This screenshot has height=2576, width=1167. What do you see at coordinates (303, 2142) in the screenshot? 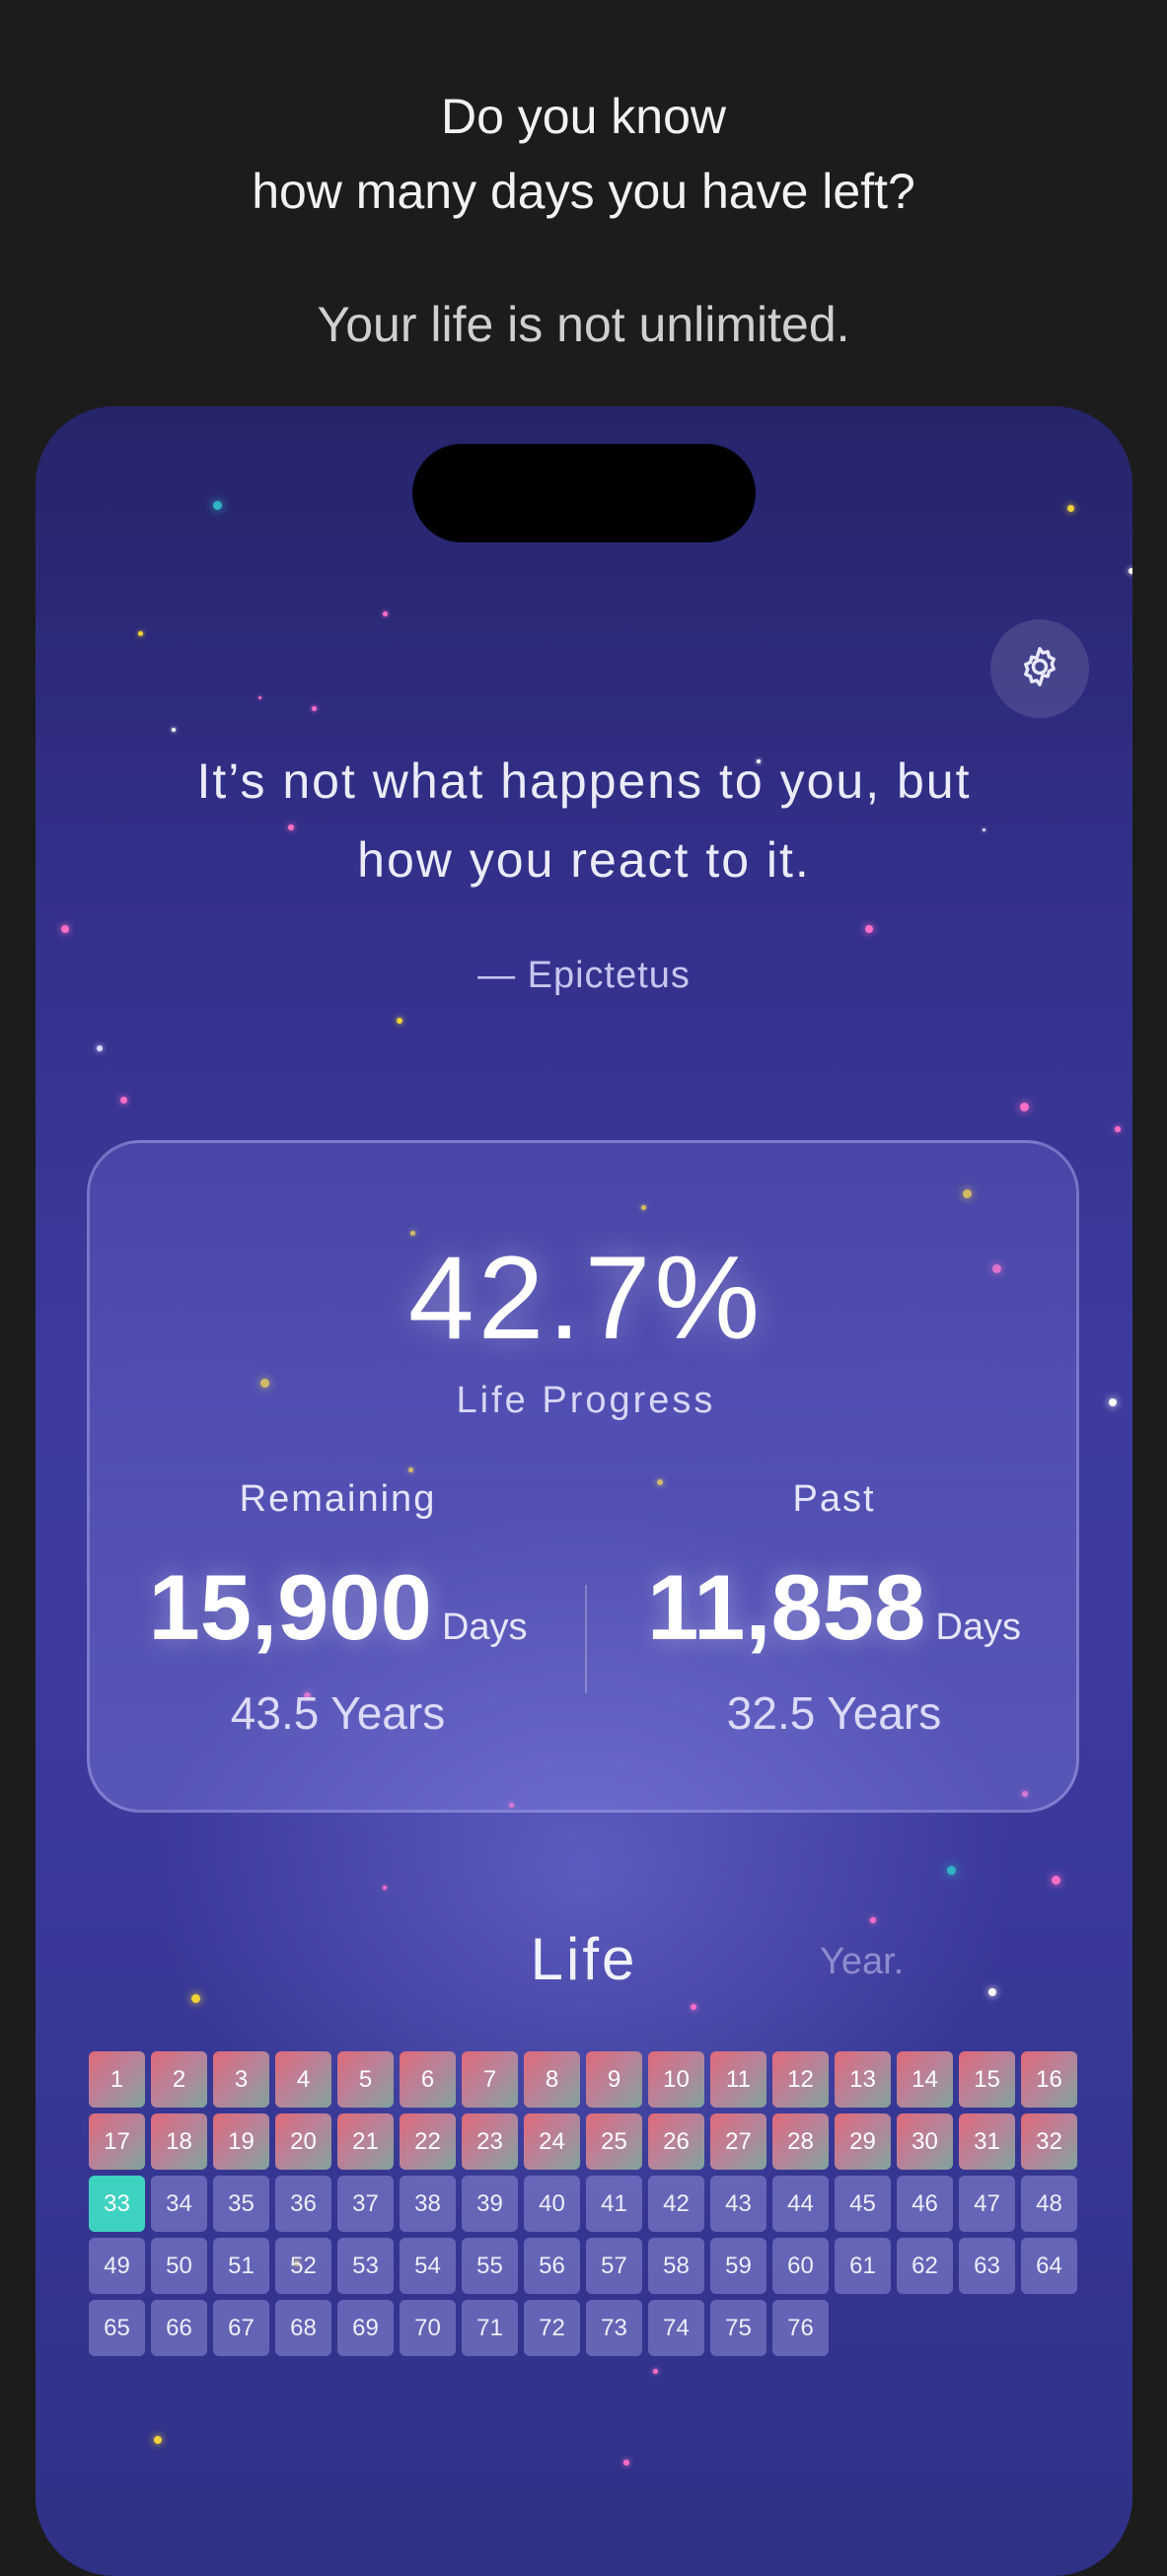
I see `year-cell: 20` at bounding box center [303, 2142].